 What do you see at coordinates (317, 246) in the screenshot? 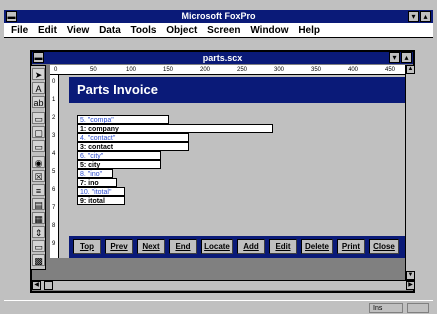
I see `delete-button: Delete` at bounding box center [317, 246].